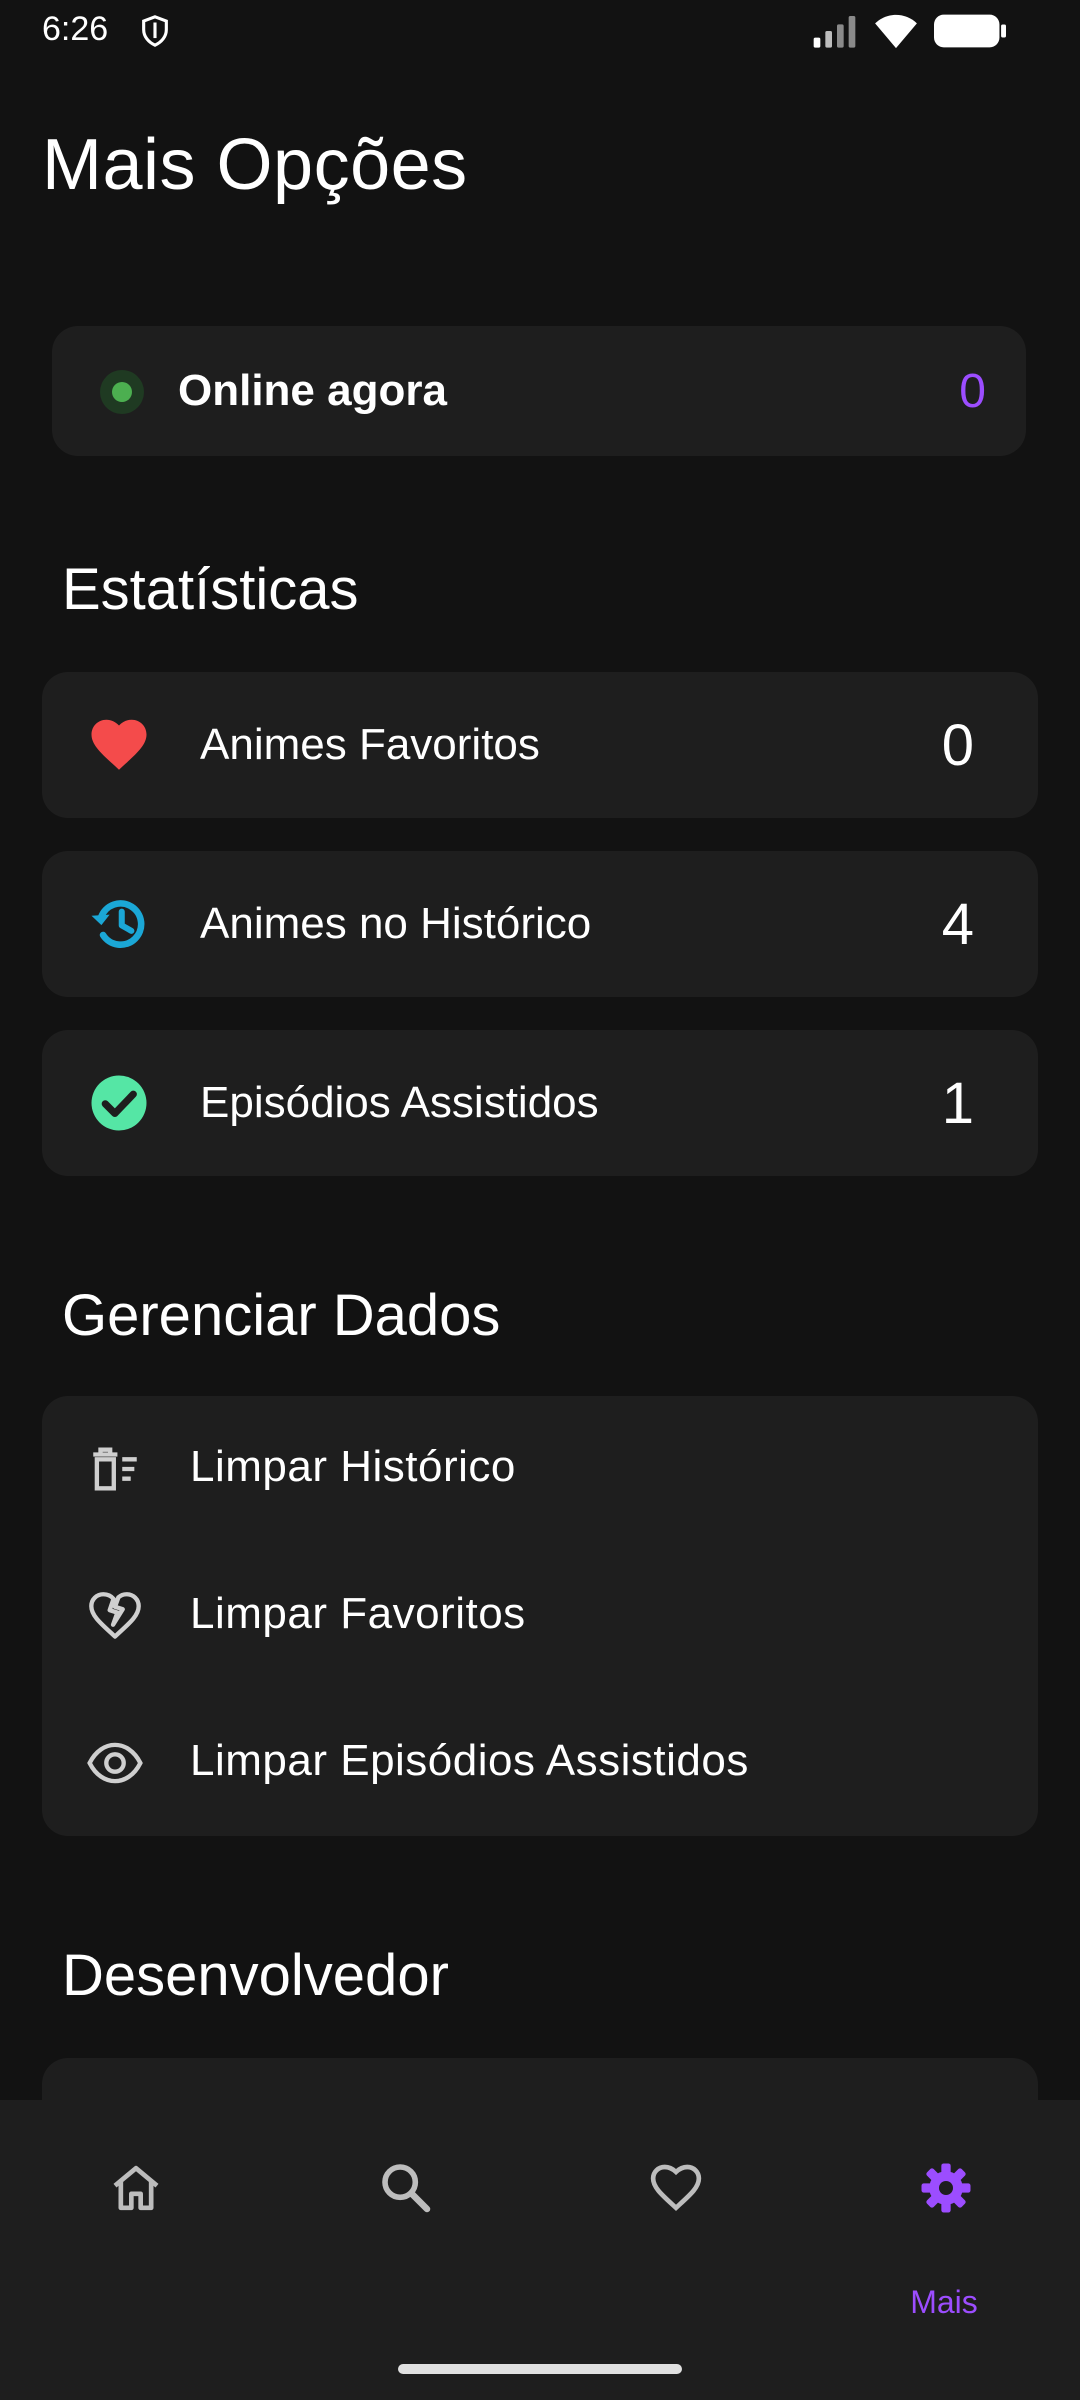 The image size is (1080, 2400). I want to click on heart-icon, so click(119, 744).